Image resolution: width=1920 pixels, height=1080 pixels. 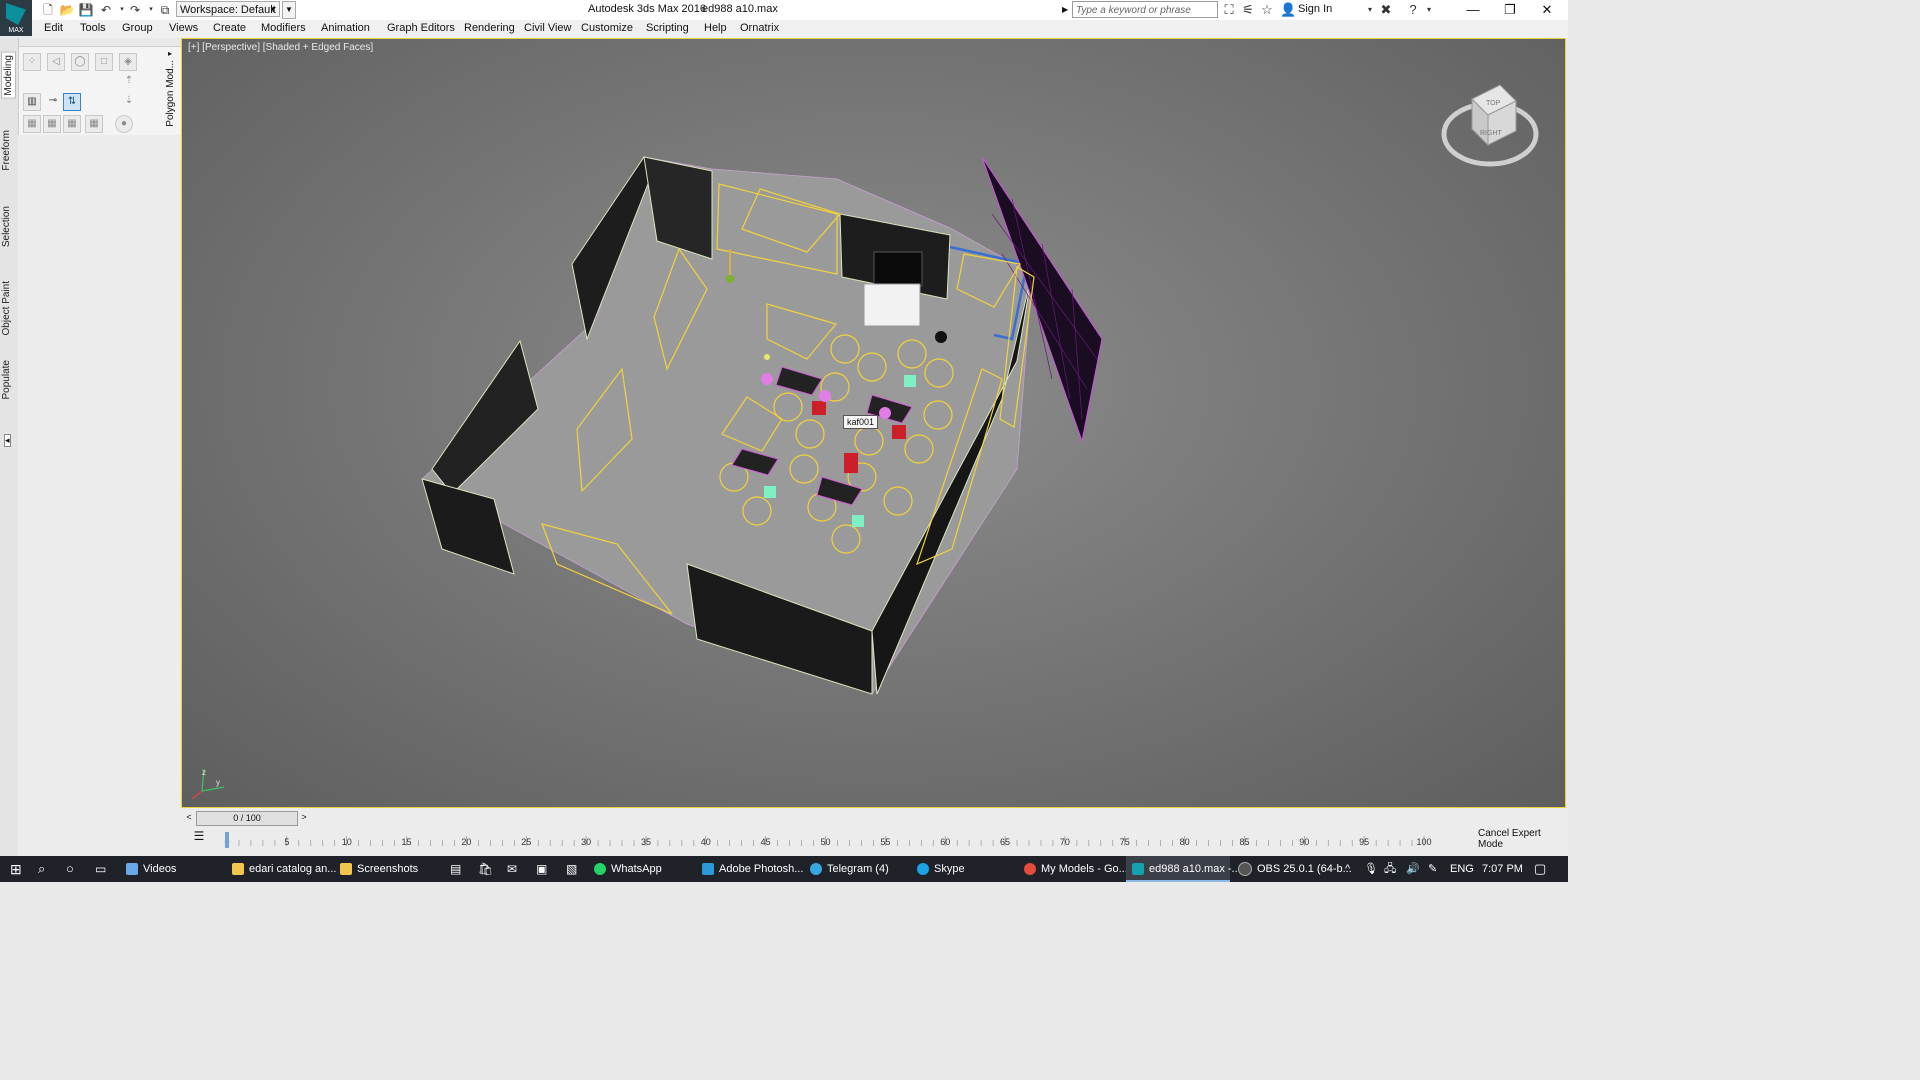 What do you see at coordinates (489, 28) in the screenshot?
I see `menu-rendering: Rendering` at bounding box center [489, 28].